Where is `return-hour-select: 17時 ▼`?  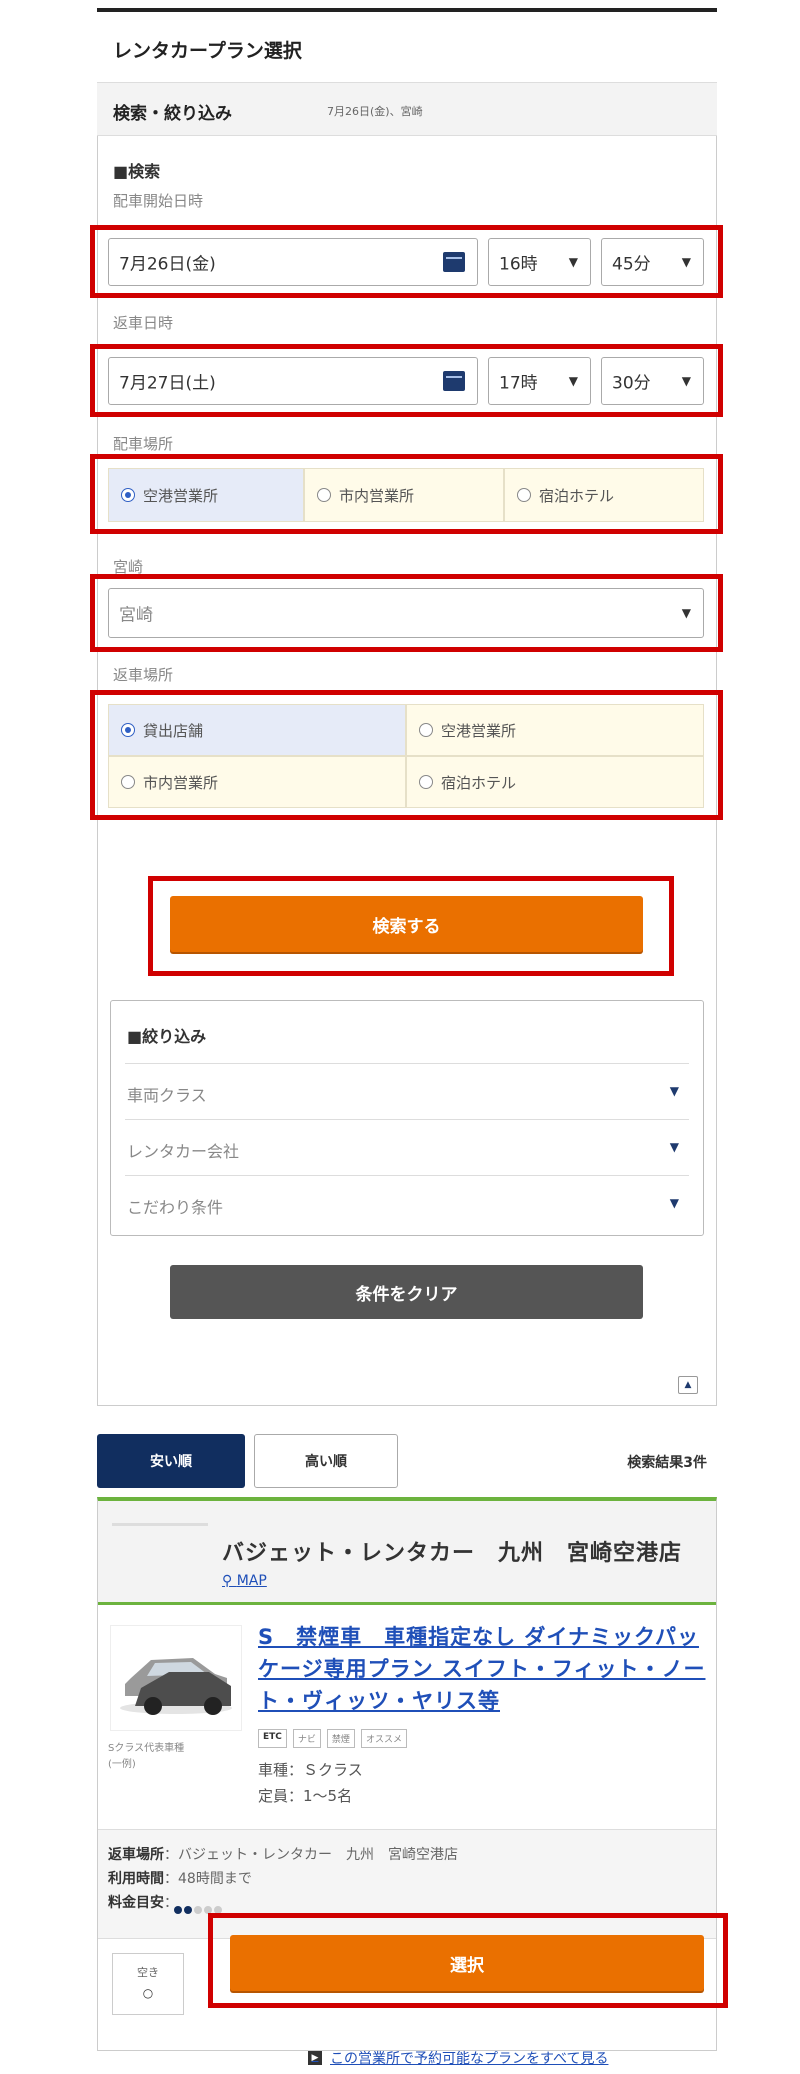 return-hour-select: 17時 ▼ is located at coordinates (539, 381).